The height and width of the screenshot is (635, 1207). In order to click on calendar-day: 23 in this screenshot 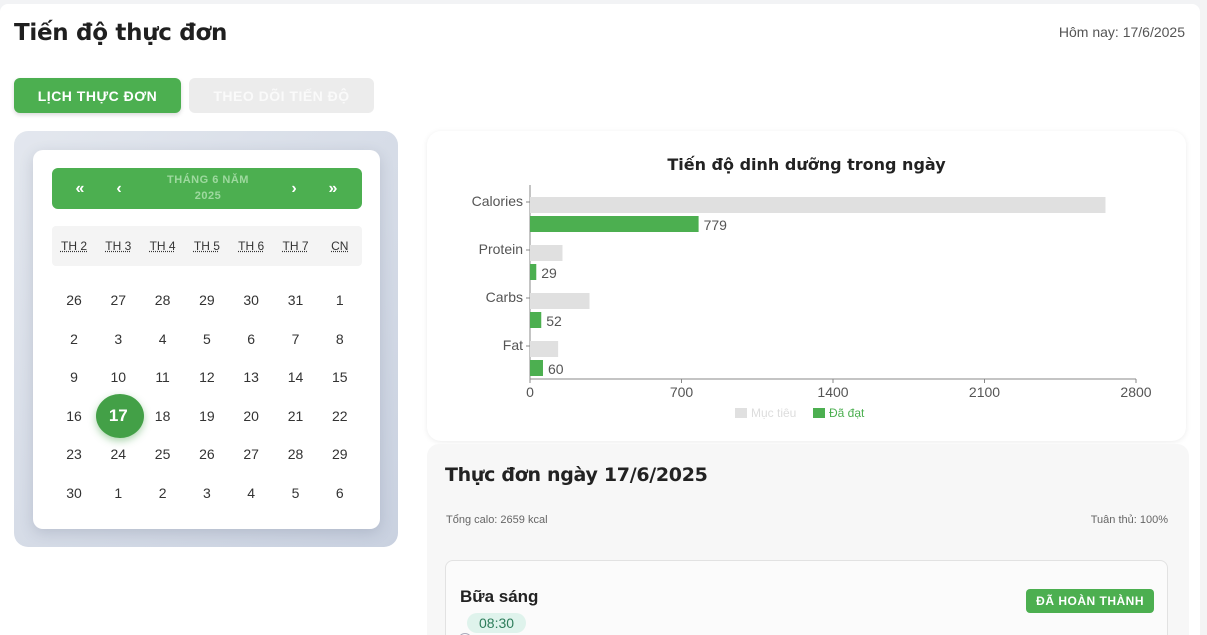, I will do `click(74, 454)`.